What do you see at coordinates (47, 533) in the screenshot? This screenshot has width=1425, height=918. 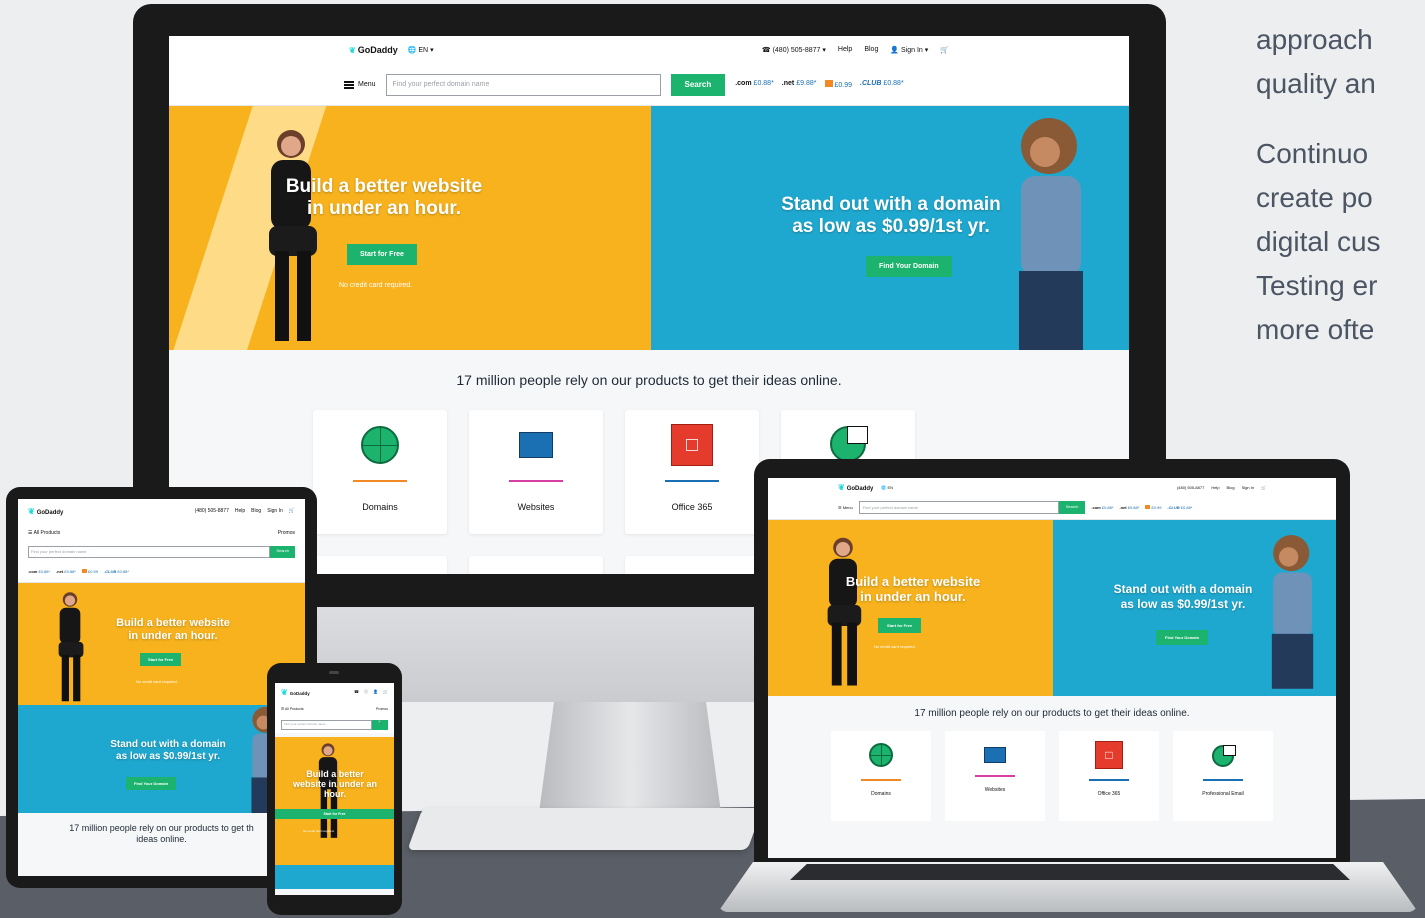 I see `all-products-label: All Products` at bounding box center [47, 533].